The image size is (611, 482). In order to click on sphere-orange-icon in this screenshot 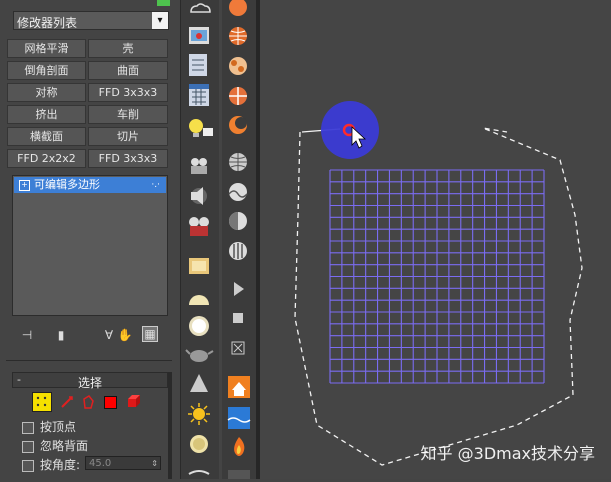, I will do `click(238, 8)`.